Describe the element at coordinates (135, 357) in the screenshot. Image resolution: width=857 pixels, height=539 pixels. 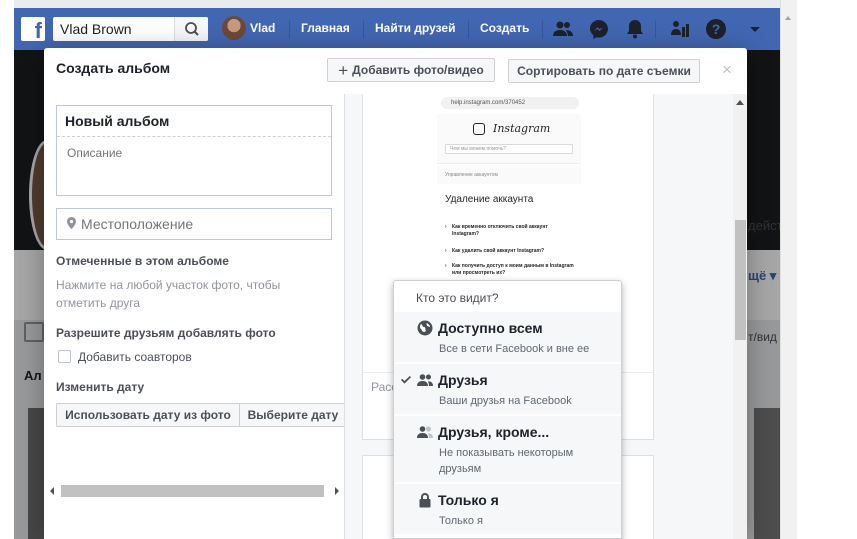
I see `add-coauthors-label: Добавить соавторов` at that location.